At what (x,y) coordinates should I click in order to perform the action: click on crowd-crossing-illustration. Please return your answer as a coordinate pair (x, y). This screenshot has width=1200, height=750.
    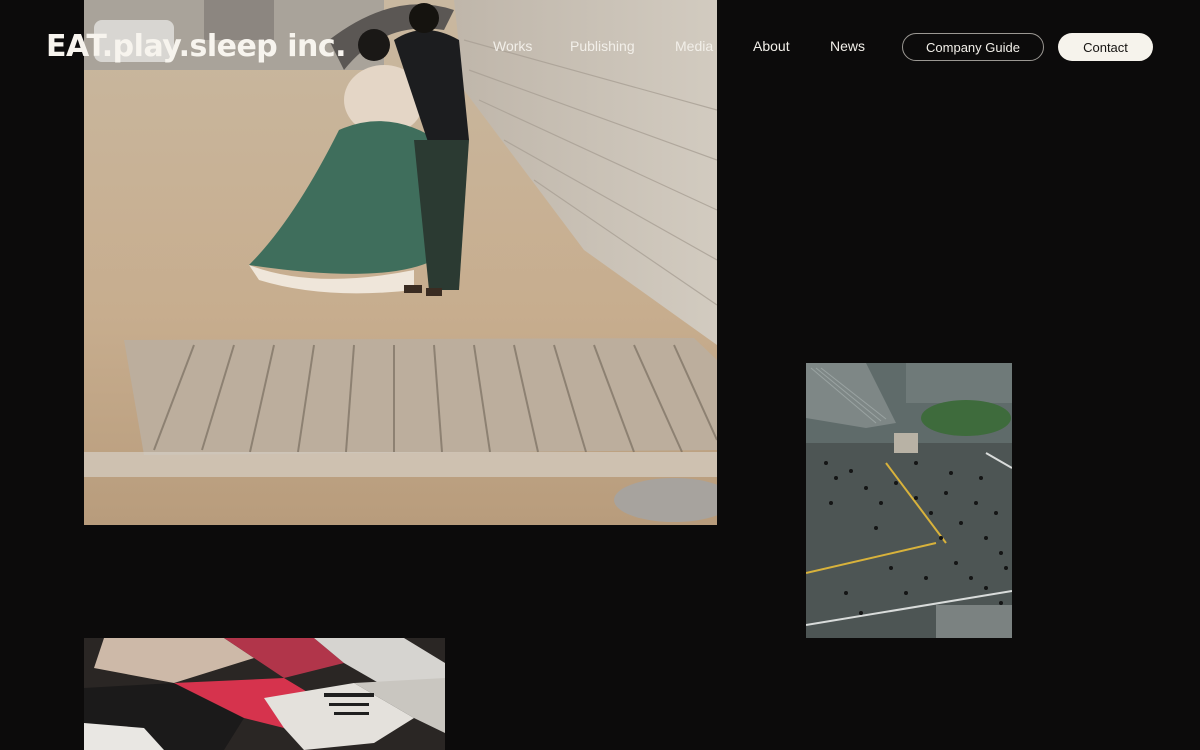
    Looking at the image, I should click on (909, 500).